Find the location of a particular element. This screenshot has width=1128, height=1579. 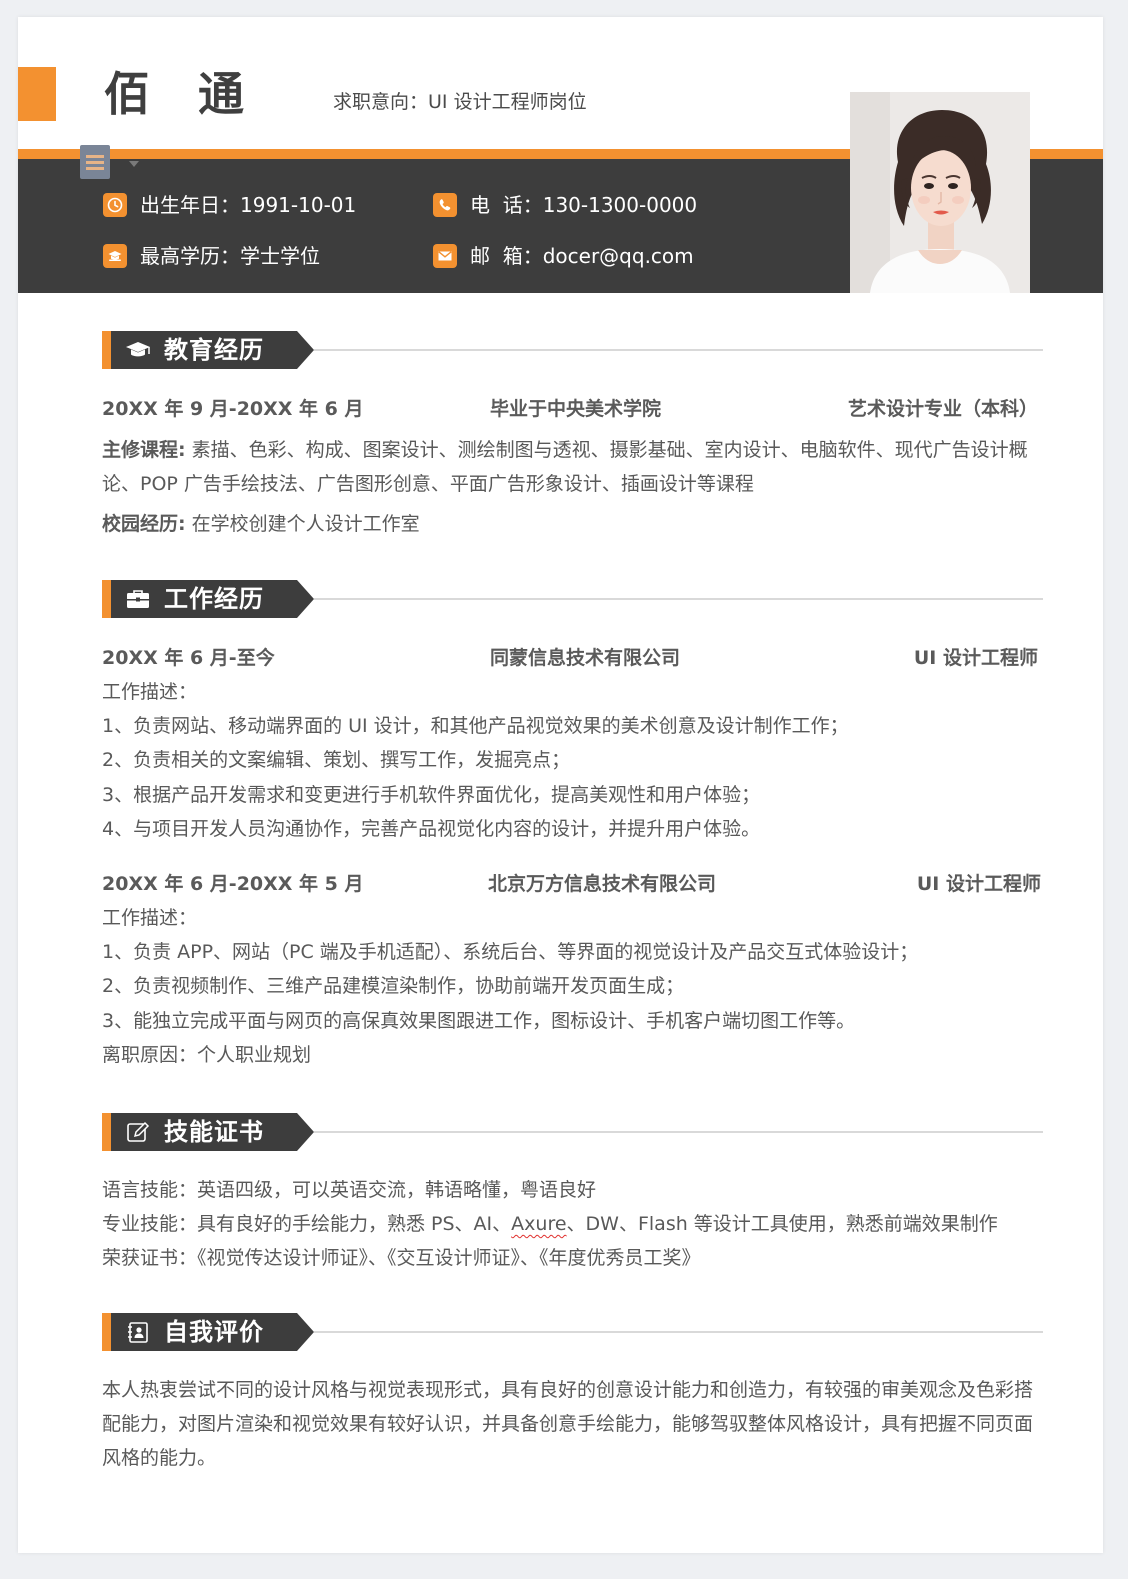

skill-language: 语言技能：英语四级，可以英语交流，韩语略懂，粤语良好 is located at coordinates (349, 1190).